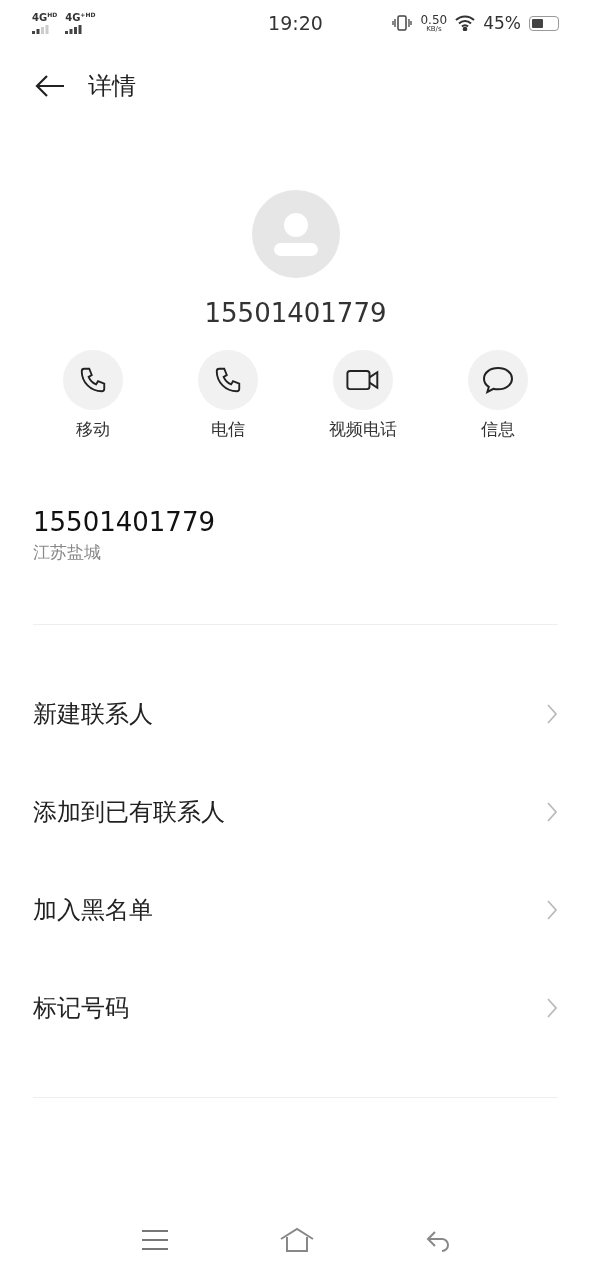 Image resolution: width=591 pixels, height=1280 pixels. Describe the element at coordinates (124, 522) in the screenshot. I see `phone-number: 15501401779` at that location.